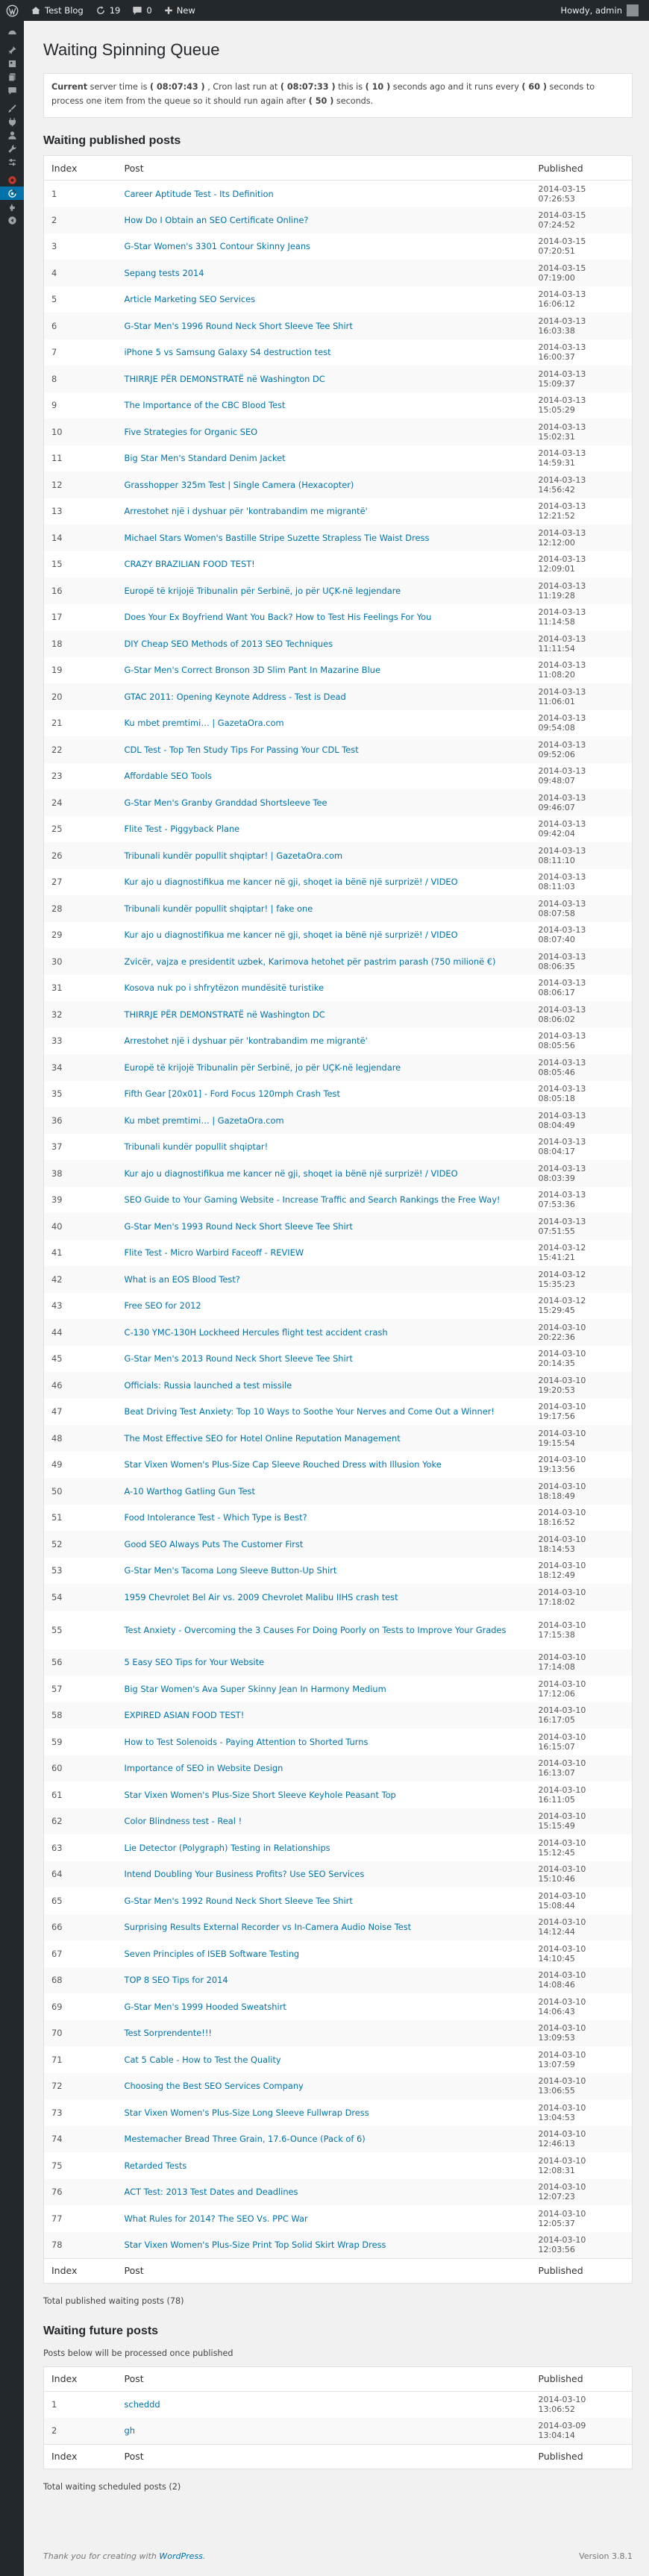 The image size is (649, 2576). What do you see at coordinates (324, 299) in the screenshot?
I see `post-link: Article Marketing SEO Services` at bounding box center [324, 299].